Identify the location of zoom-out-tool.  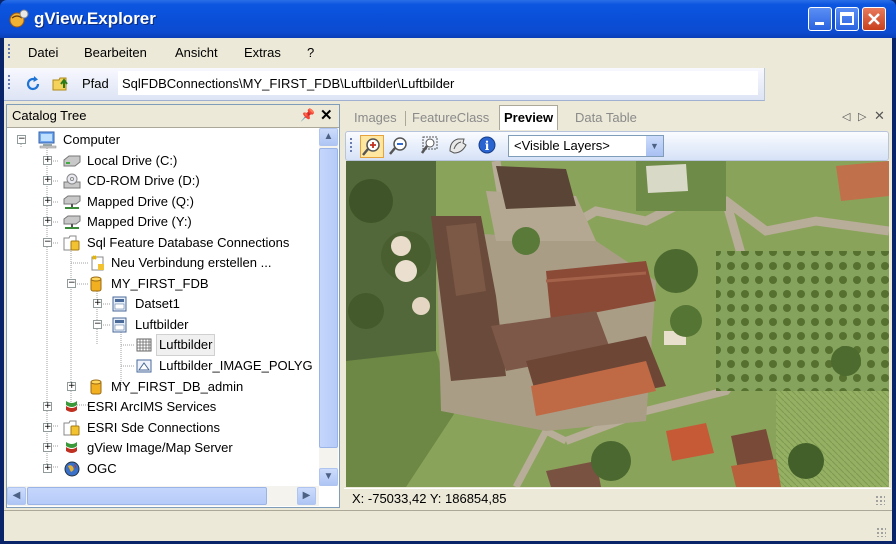
(400, 146).